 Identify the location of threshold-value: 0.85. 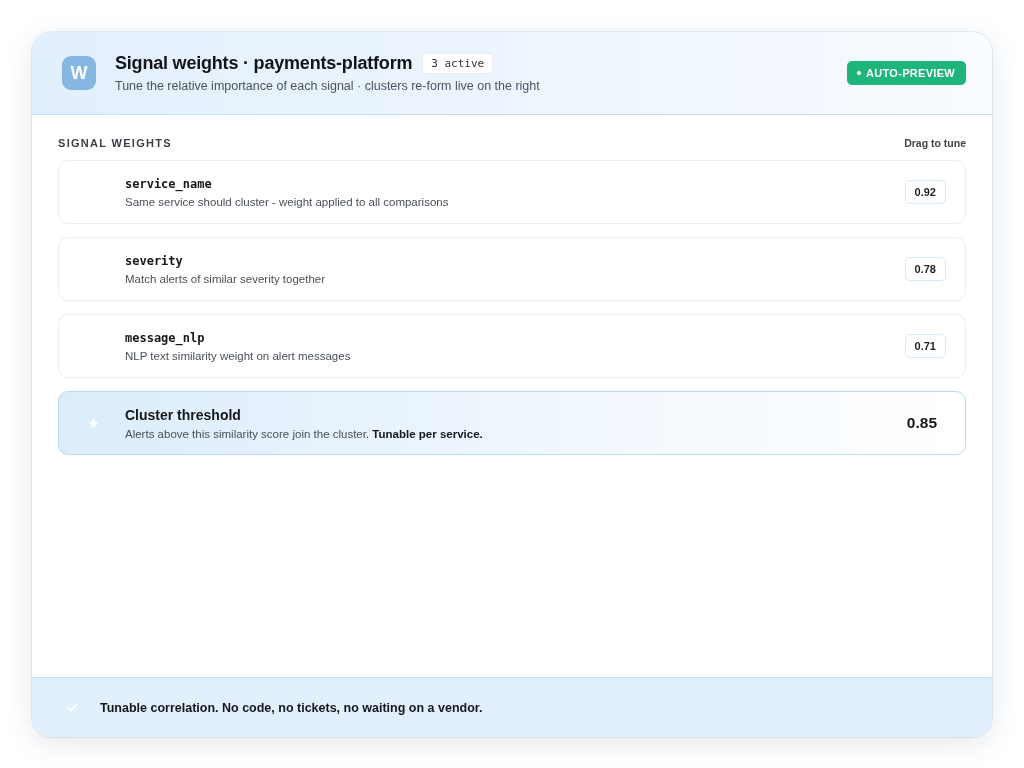
(921, 423).